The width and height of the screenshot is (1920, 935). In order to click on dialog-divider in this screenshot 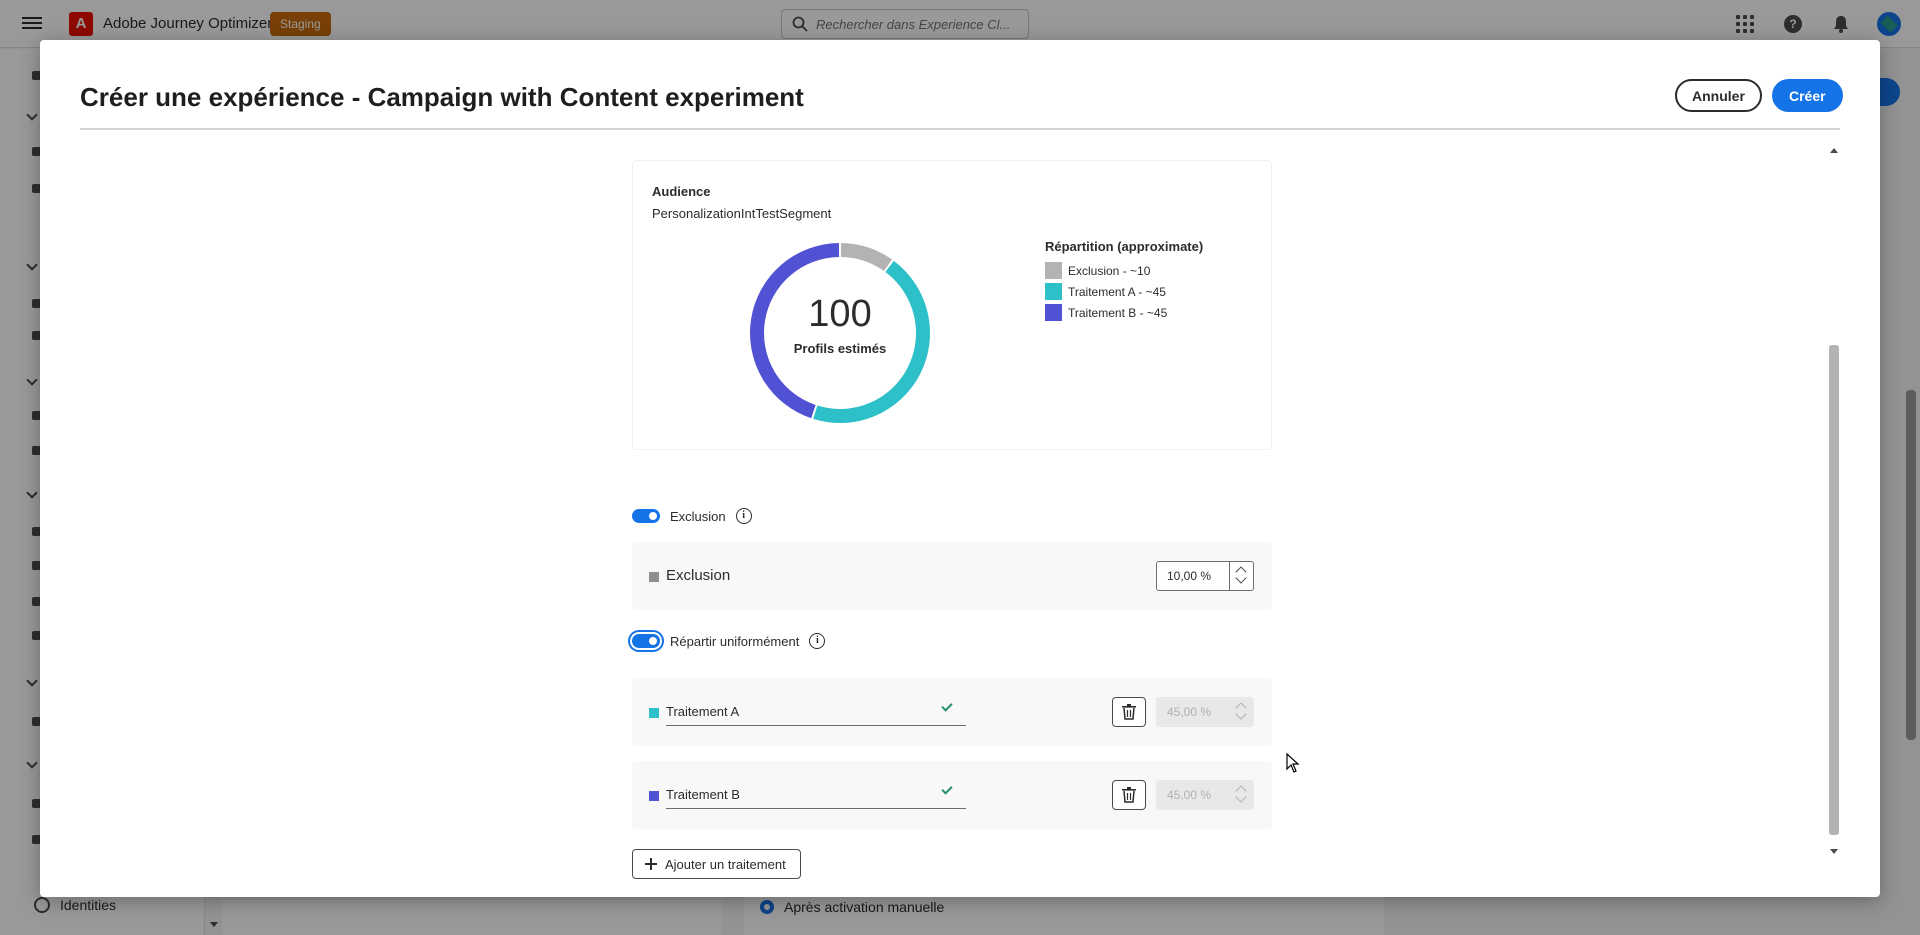, I will do `click(960, 129)`.